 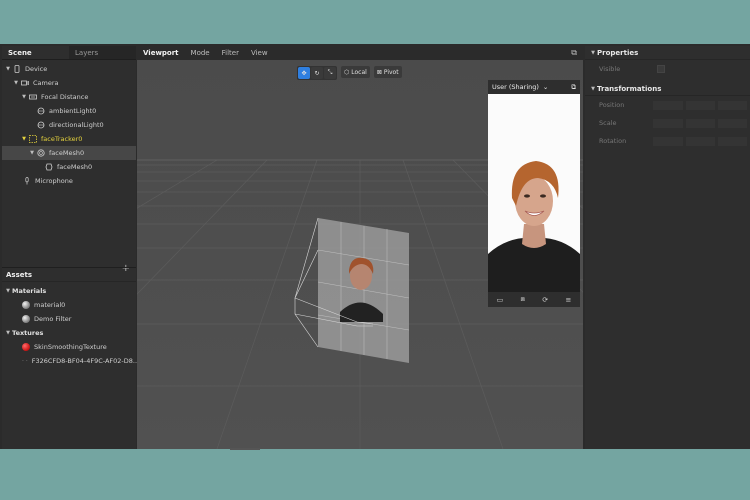 I want to click on chevron-down-icon: ⌄, so click(x=545, y=87).